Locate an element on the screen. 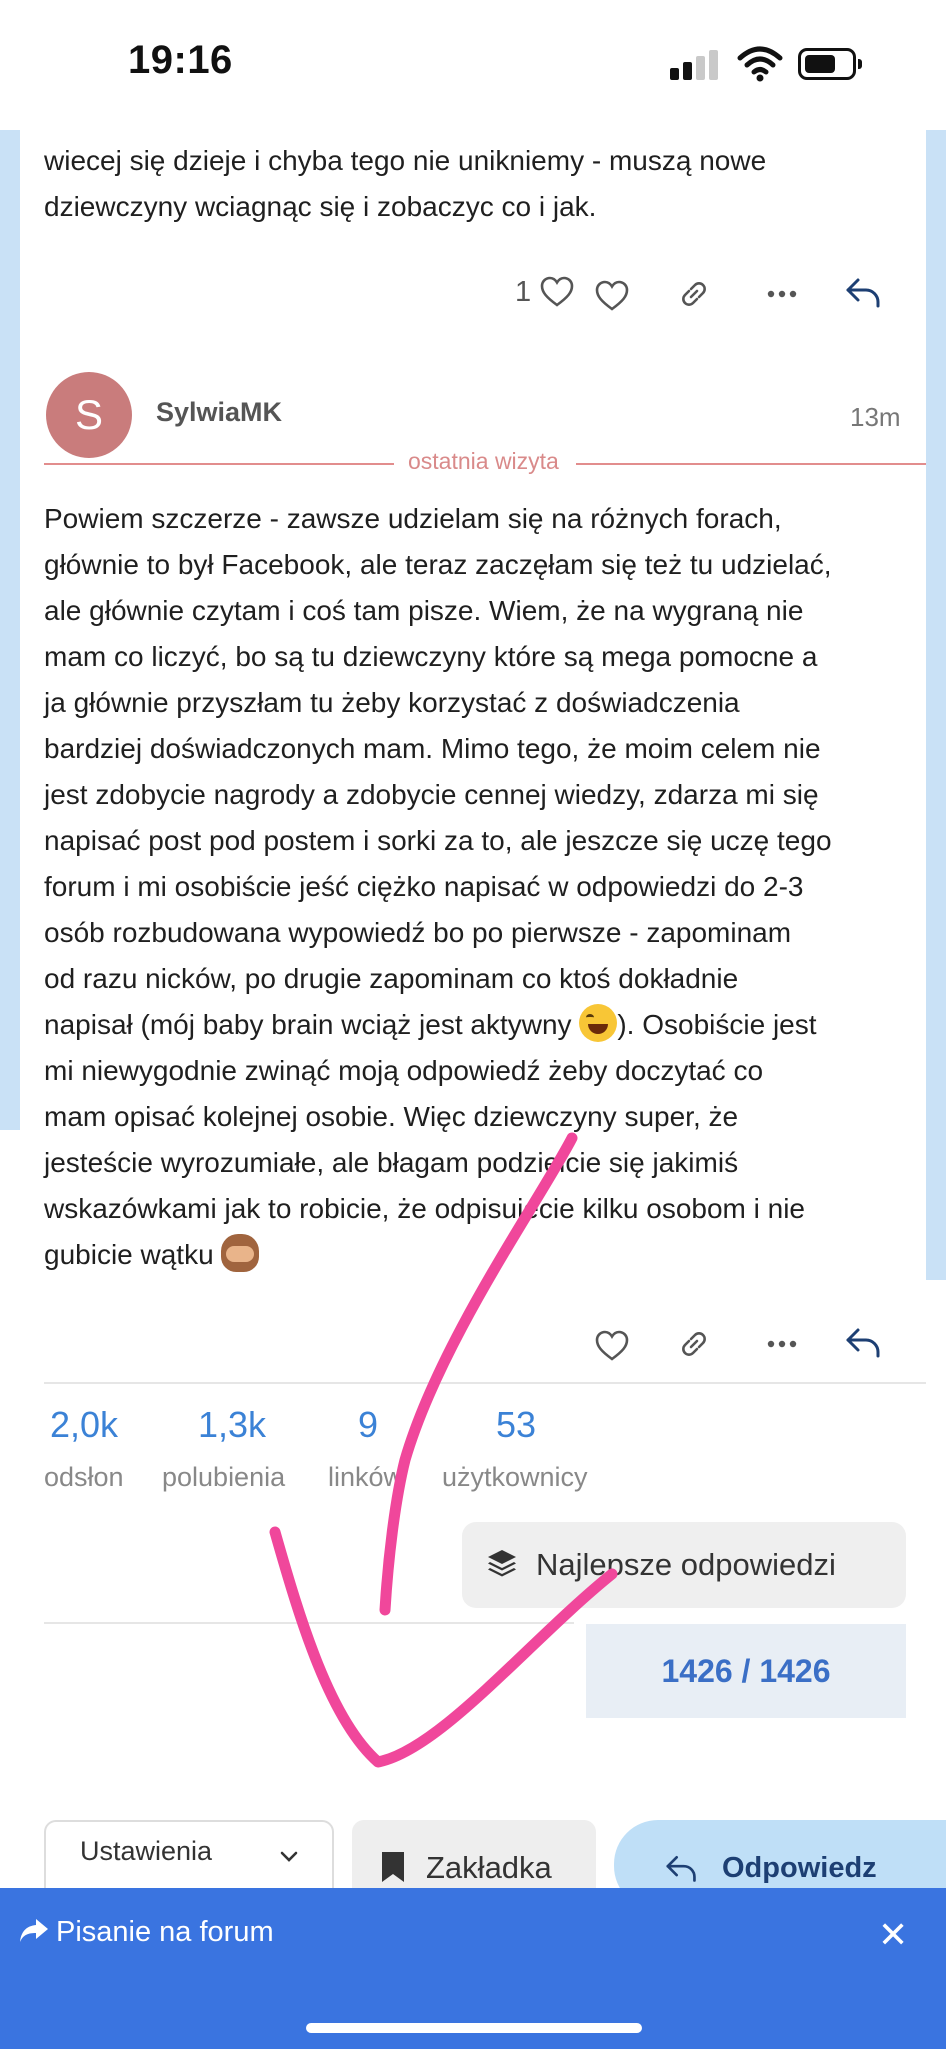 Image resolution: width=946 pixels, height=2049 pixels. stat-users-value: 53 is located at coordinates (516, 1424).